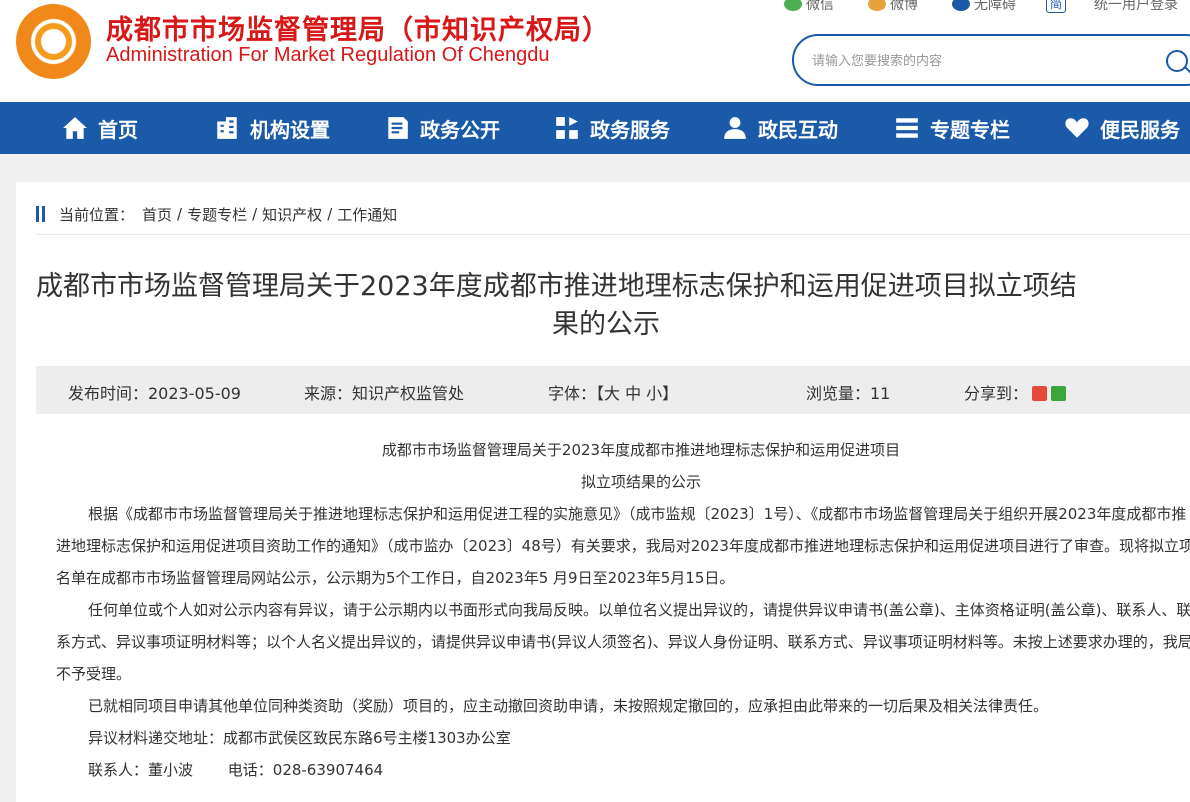  Describe the element at coordinates (996, 393) in the screenshot. I see `share-label: 分享到：` at that location.